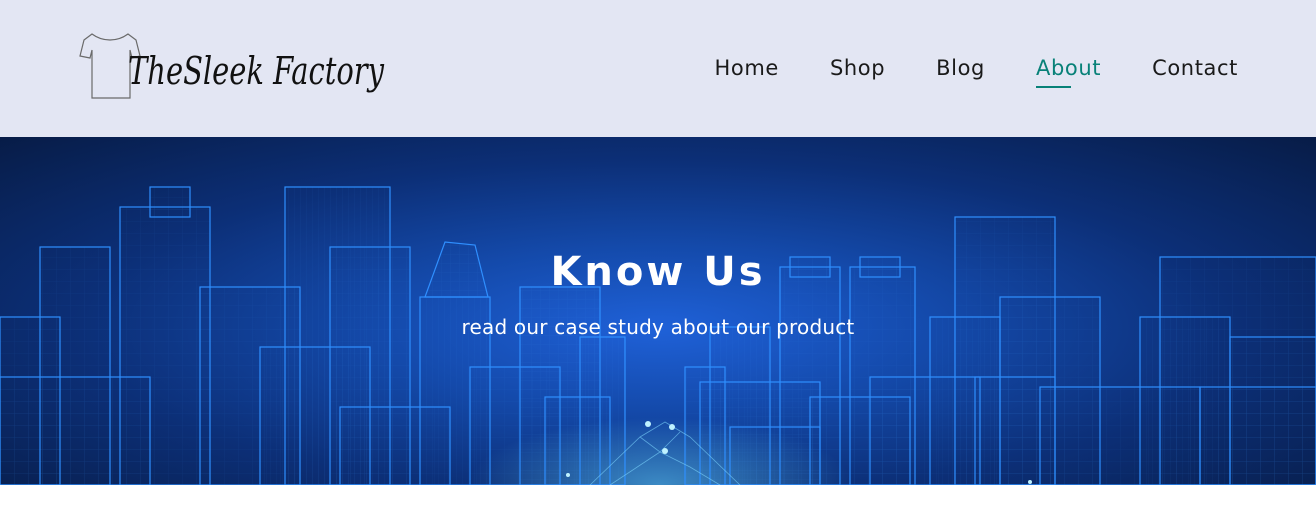  I want to click on hero-title: Know Us, so click(658, 272).